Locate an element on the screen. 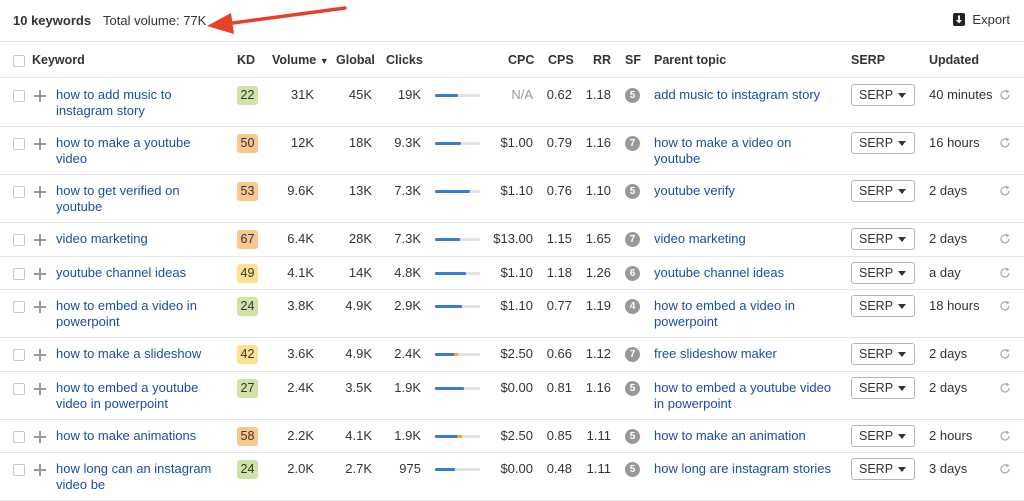 The height and width of the screenshot is (501, 1024). parent-topic-link: how long are instagram stories is located at coordinates (746, 469).